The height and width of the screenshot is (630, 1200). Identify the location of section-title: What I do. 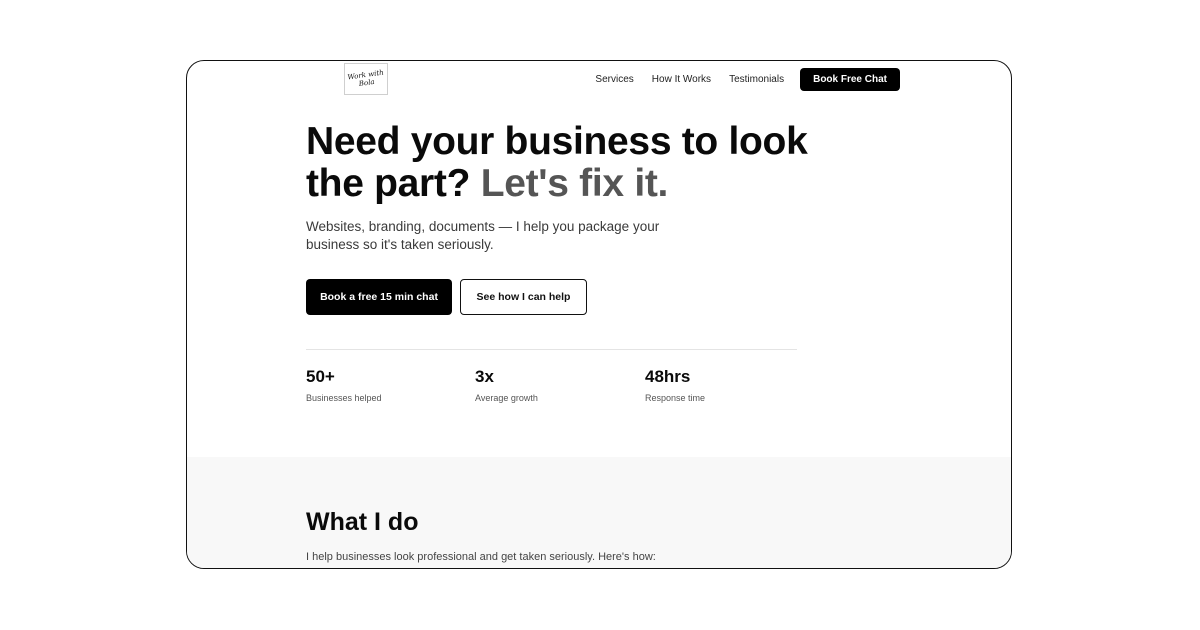
(362, 522).